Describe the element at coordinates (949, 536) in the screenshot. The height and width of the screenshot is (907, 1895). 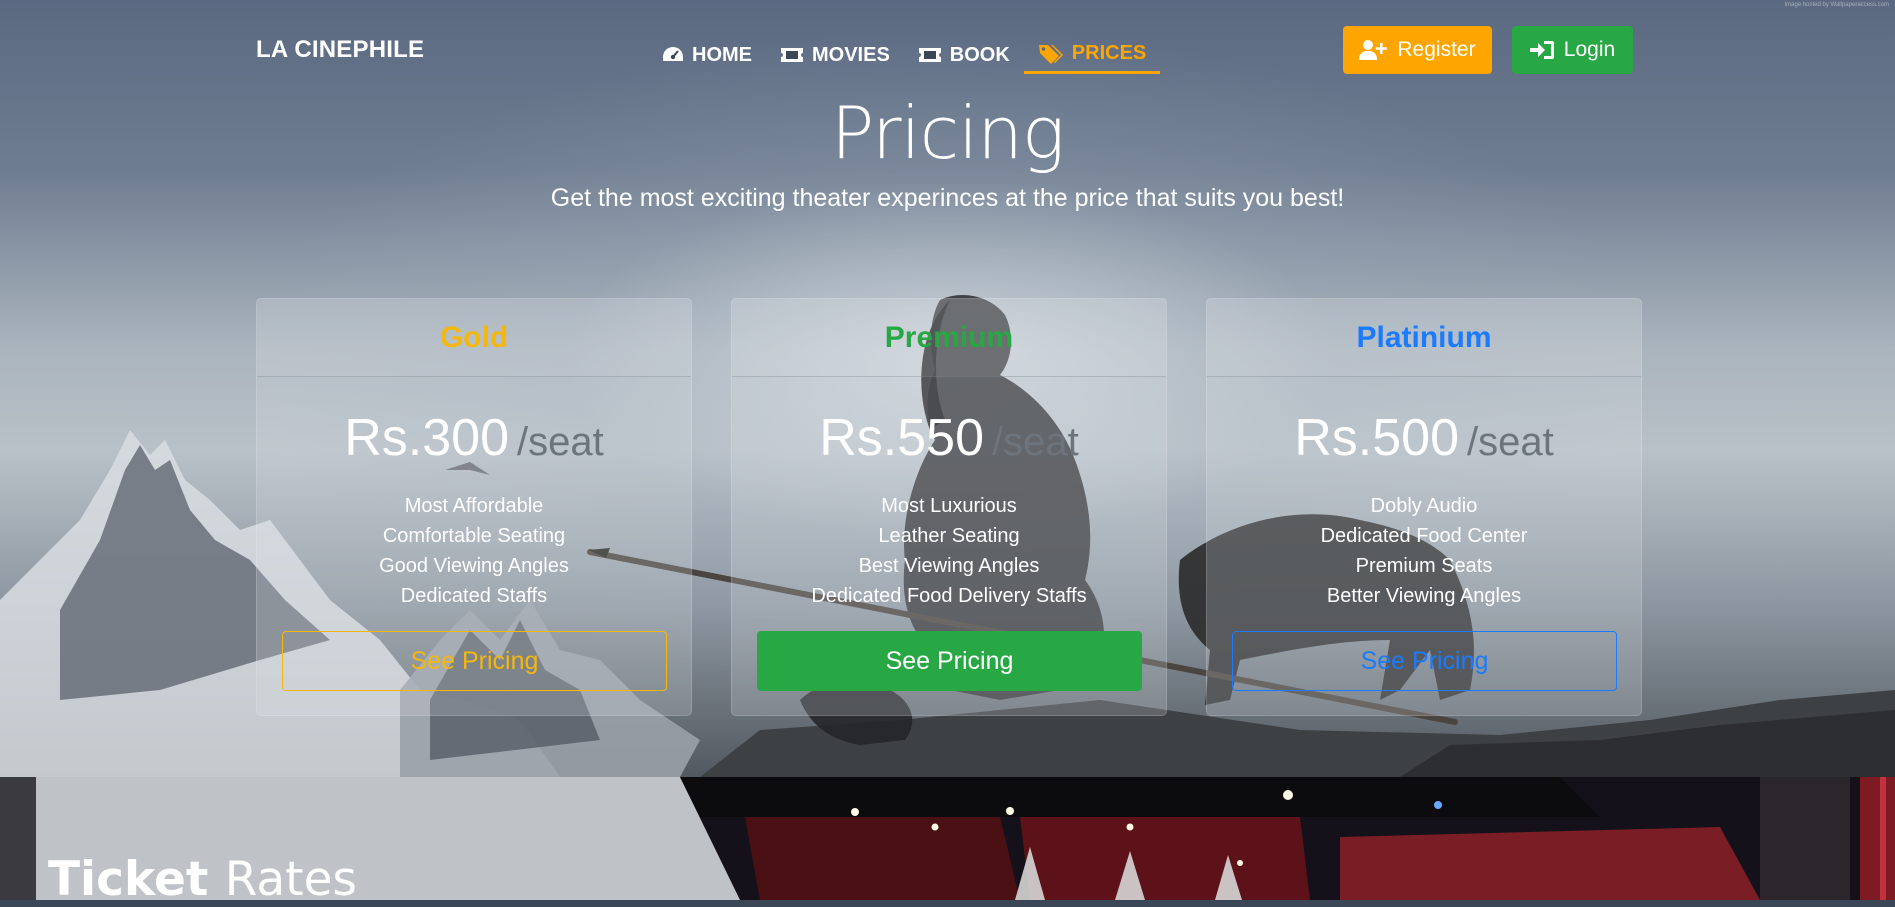
I see `feature-item: Leather Seating` at that location.